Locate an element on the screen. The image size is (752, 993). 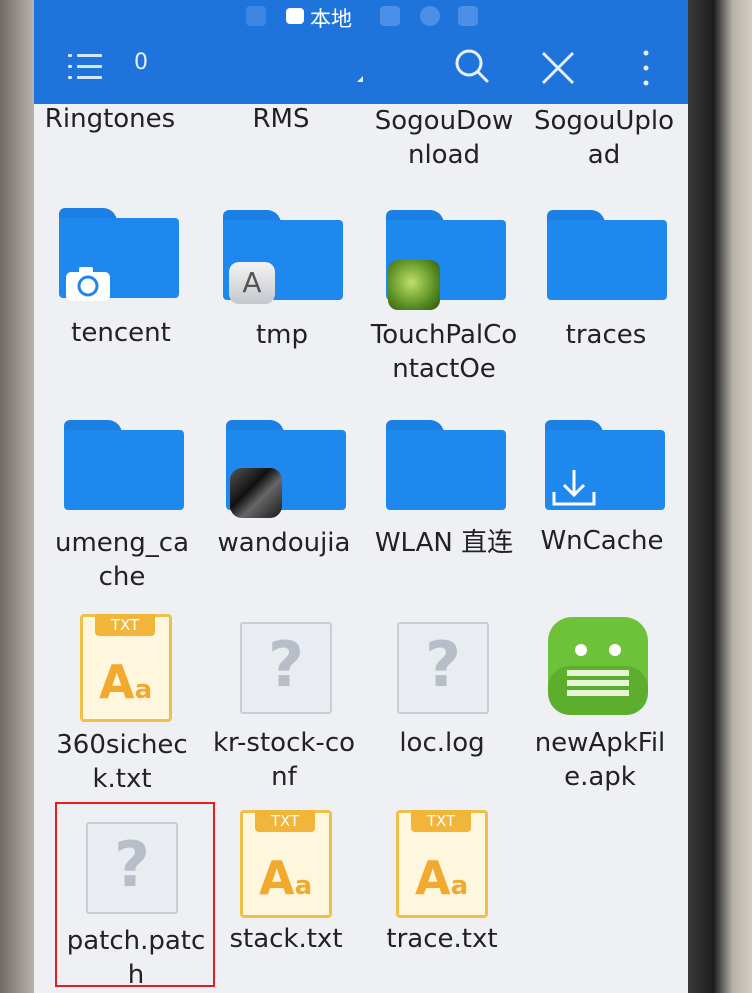
file-item-wncache: WnCache is located at coordinates (602, 541).